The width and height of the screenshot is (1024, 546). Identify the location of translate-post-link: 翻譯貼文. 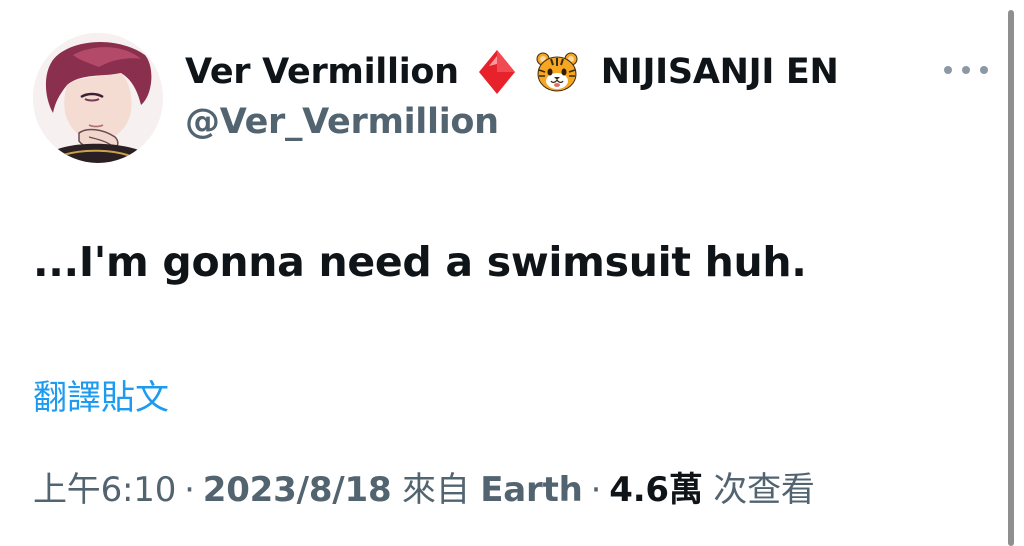
(101, 394).